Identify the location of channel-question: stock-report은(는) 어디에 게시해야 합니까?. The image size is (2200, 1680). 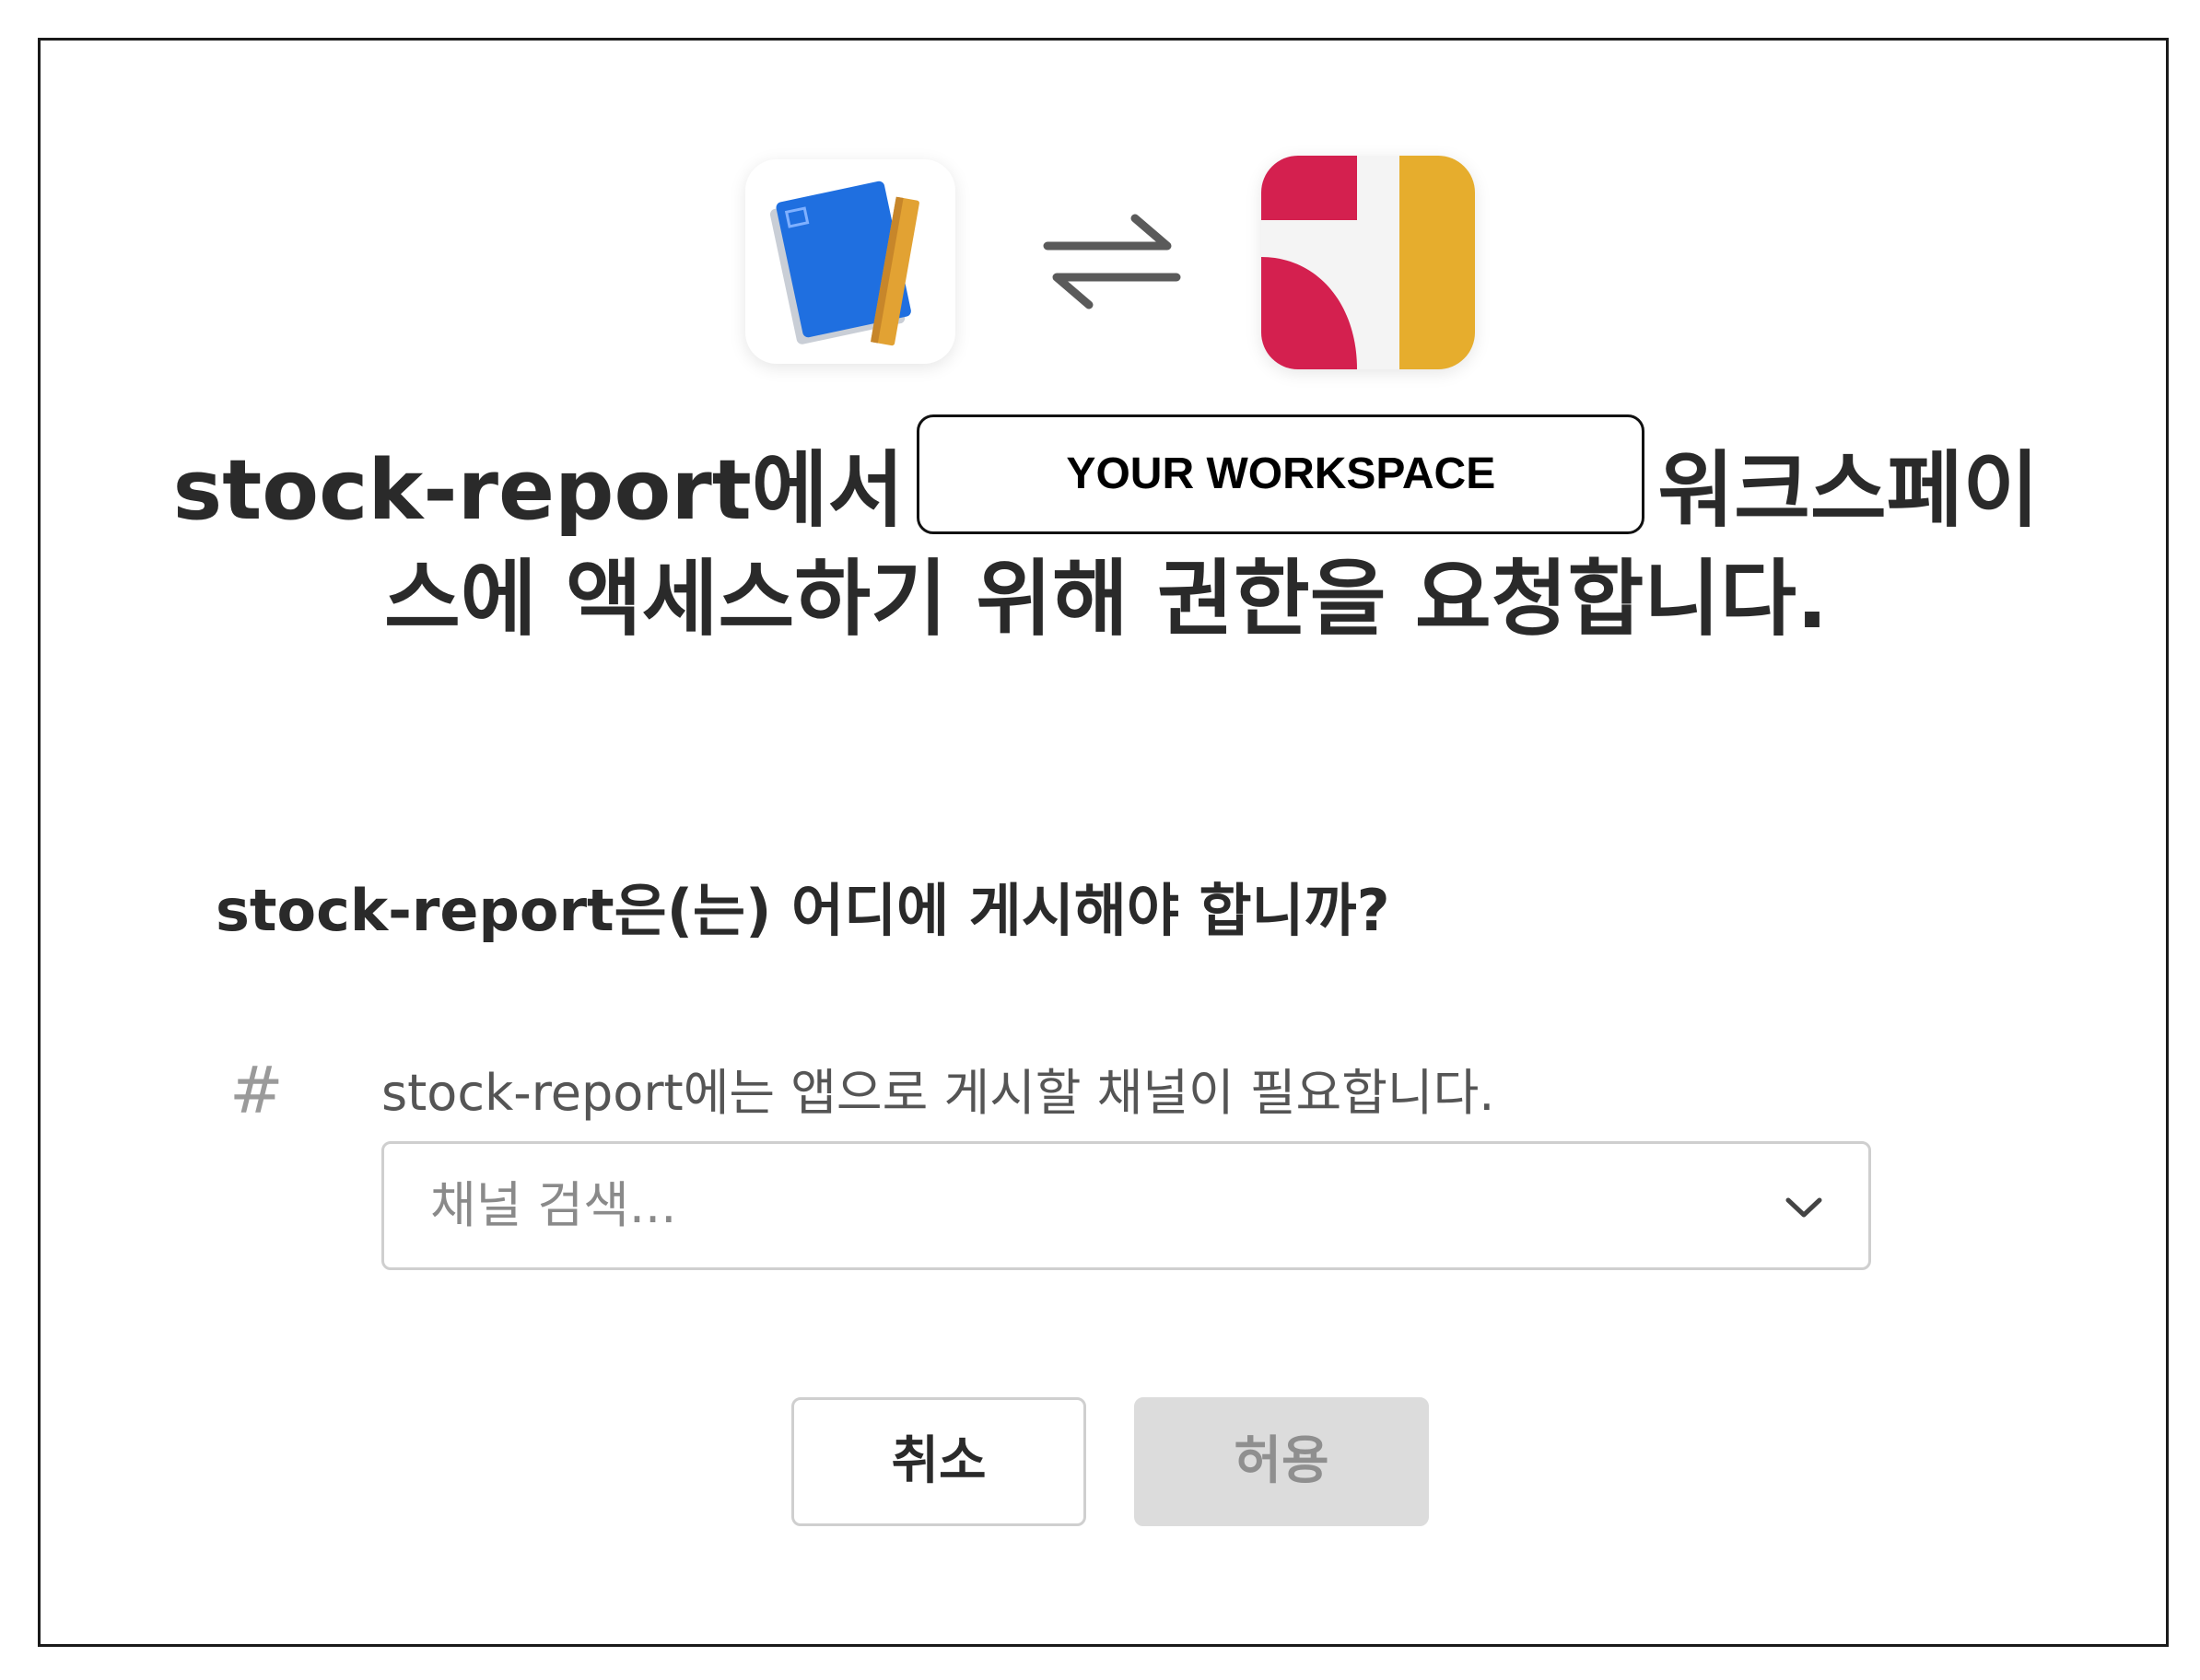
(803, 910).